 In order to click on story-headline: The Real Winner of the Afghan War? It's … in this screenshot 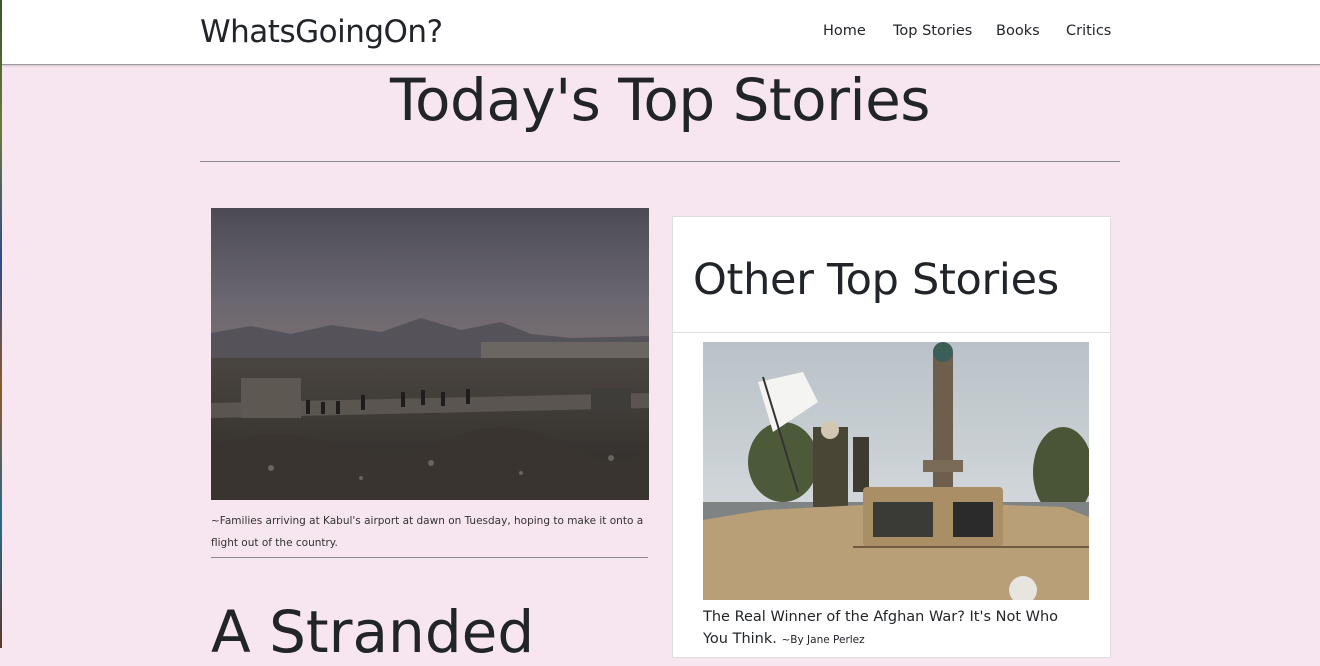, I will do `click(880, 628)`.